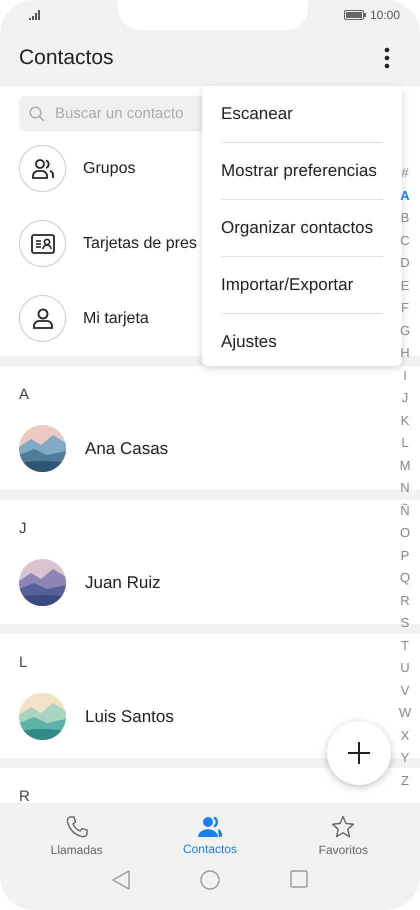 This screenshot has height=910, width=420. I want to click on index-letter: E, so click(405, 285).